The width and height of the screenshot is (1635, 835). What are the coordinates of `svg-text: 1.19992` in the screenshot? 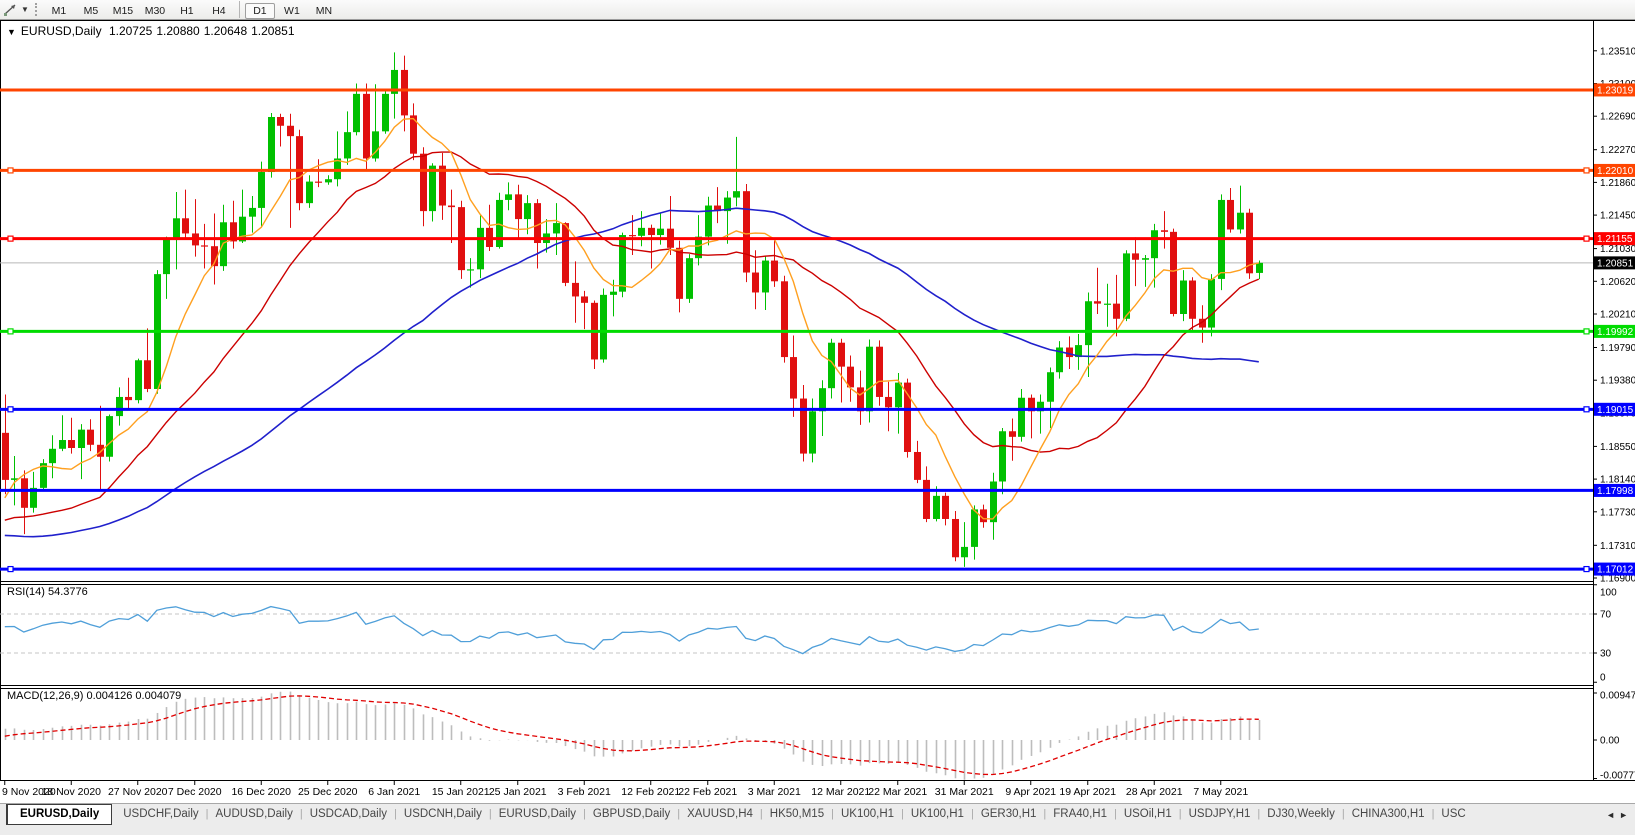 It's located at (1615, 332).